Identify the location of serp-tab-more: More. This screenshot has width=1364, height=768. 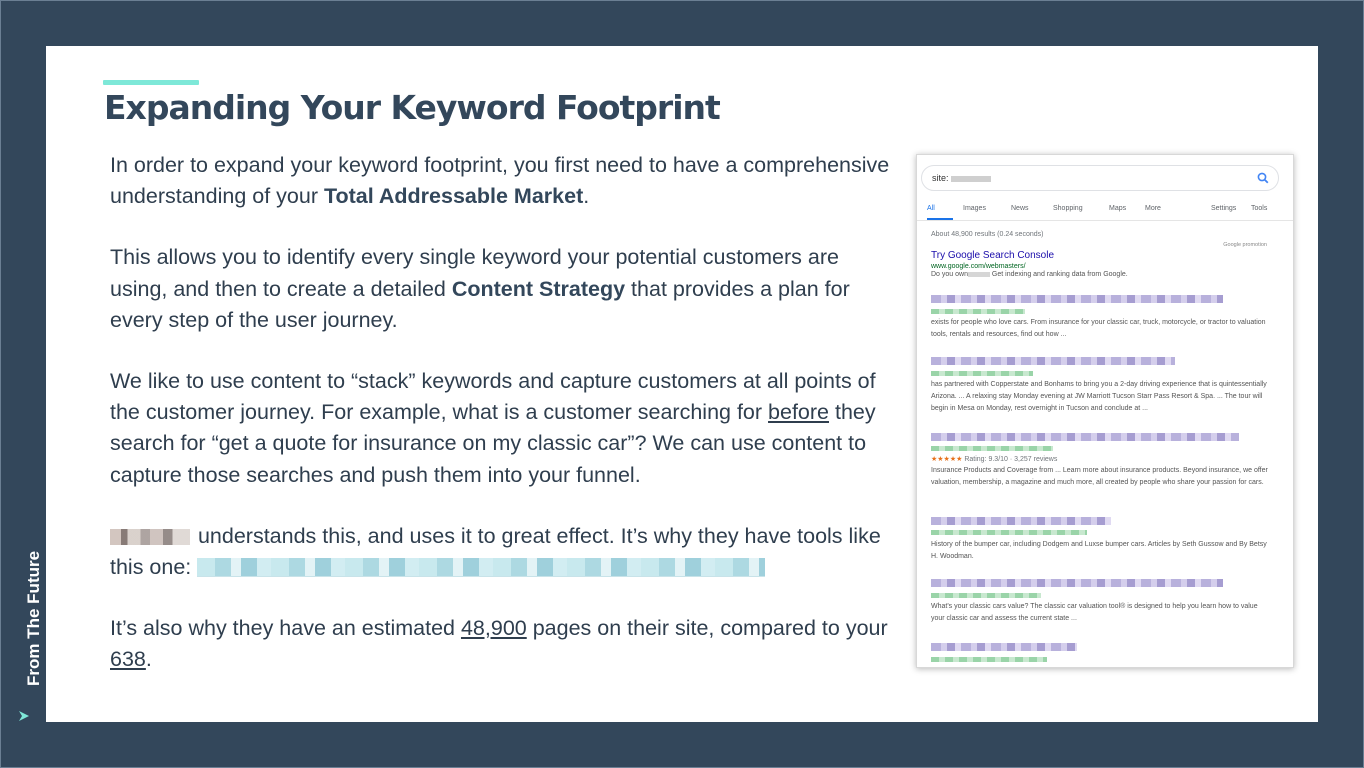
(1153, 208).